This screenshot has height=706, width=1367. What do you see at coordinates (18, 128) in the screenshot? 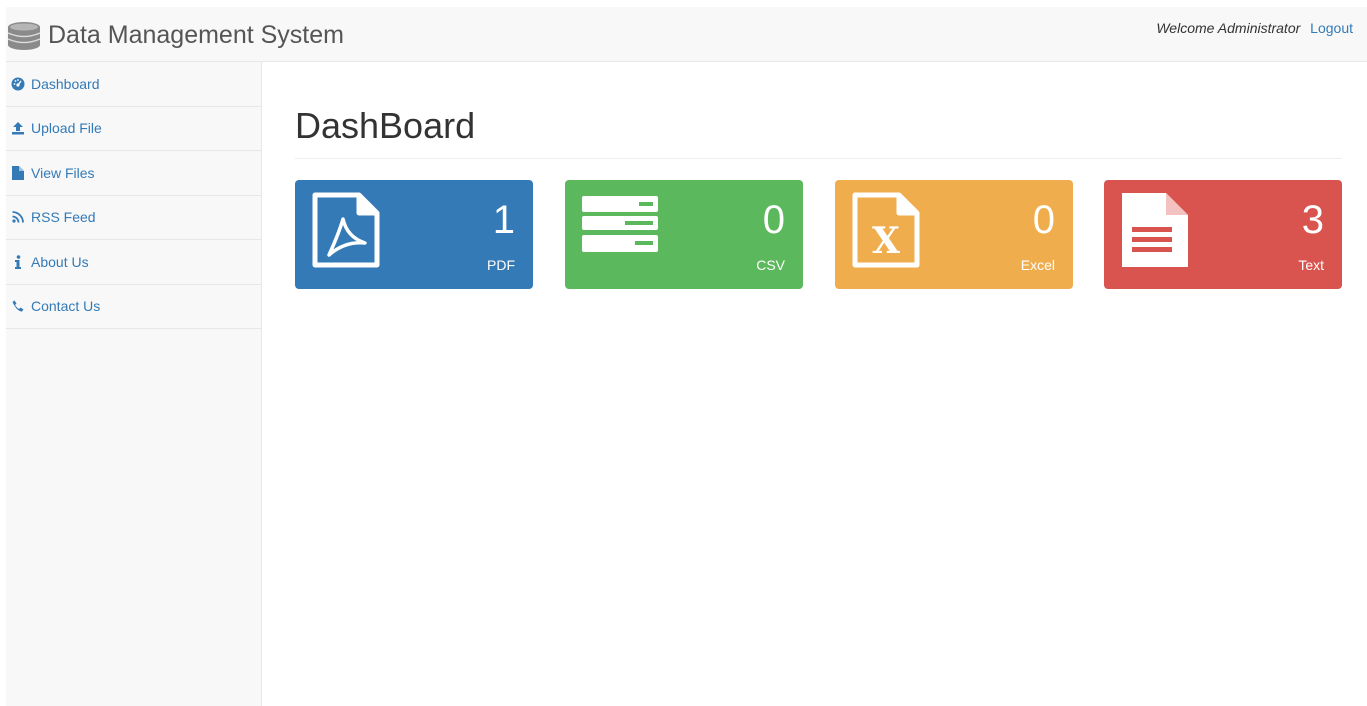
I see `upload-icon` at bounding box center [18, 128].